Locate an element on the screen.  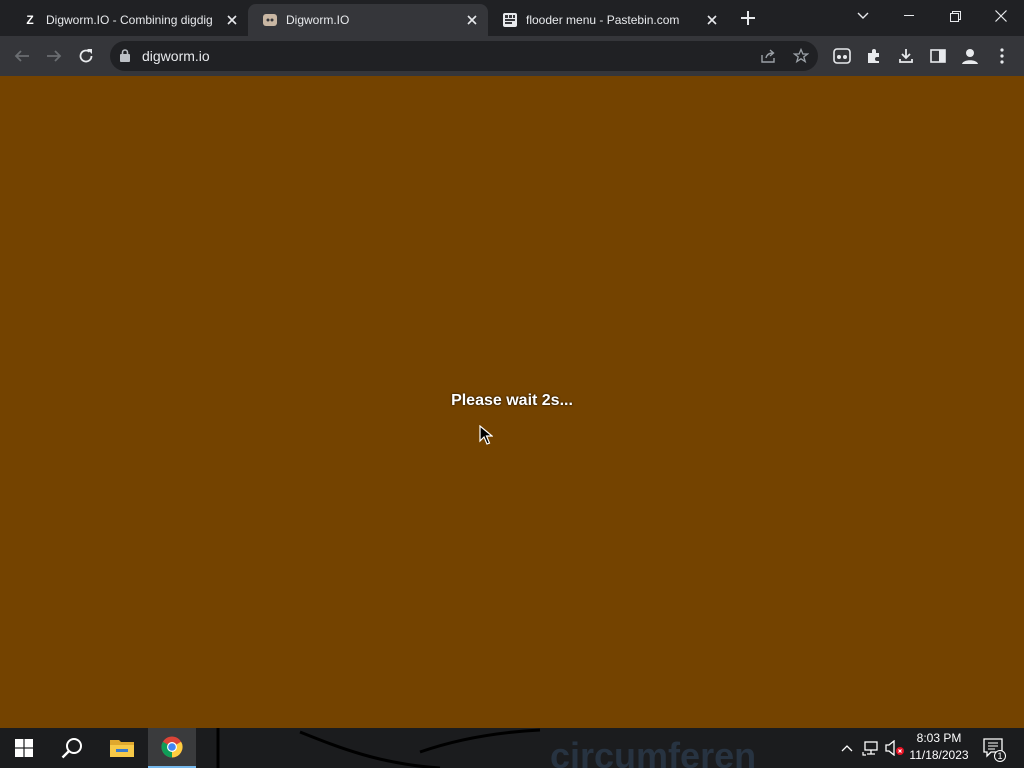
address-bar: digworm.io is located at coordinates (464, 56).